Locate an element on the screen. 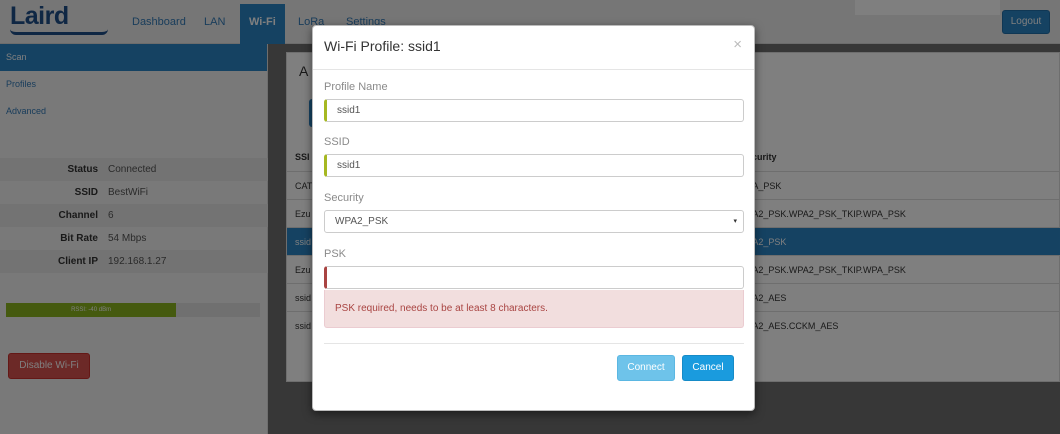 The image size is (1060, 434). ssid-input: ssid1 is located at coordinates (534, 165).